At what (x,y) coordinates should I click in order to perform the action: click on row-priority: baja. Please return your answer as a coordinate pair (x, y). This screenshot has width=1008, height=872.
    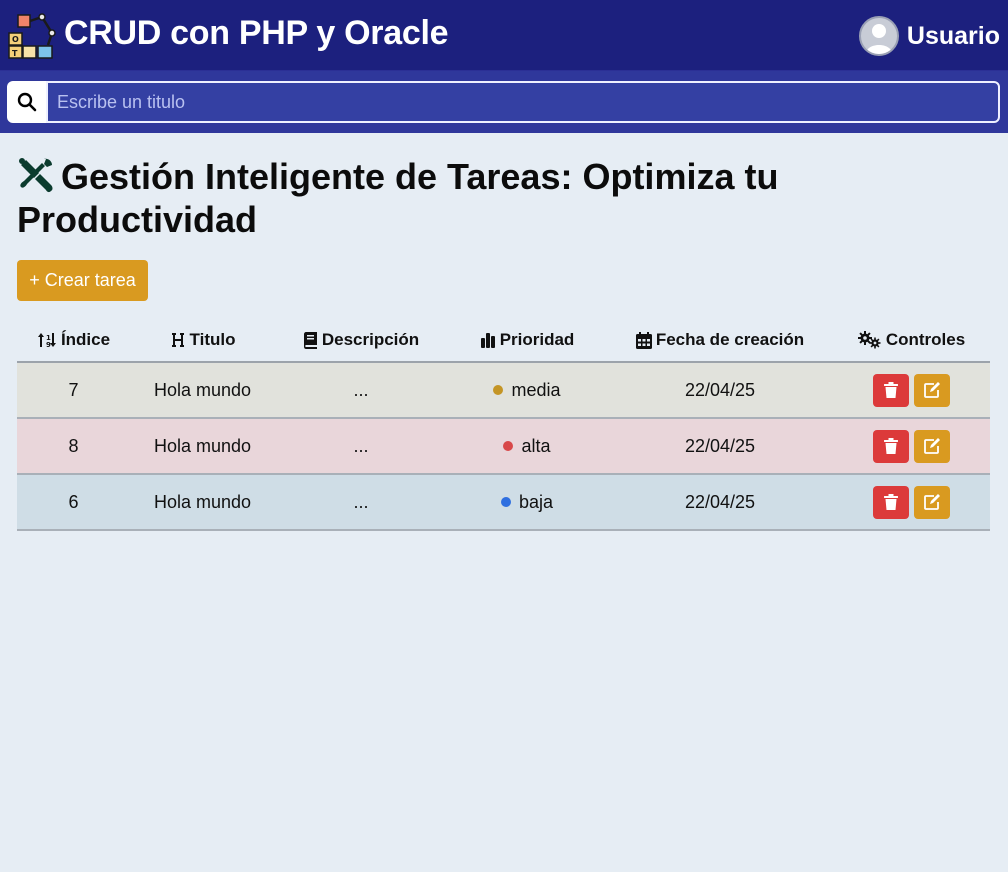
    Looking at the image, I should click on (527, 502).